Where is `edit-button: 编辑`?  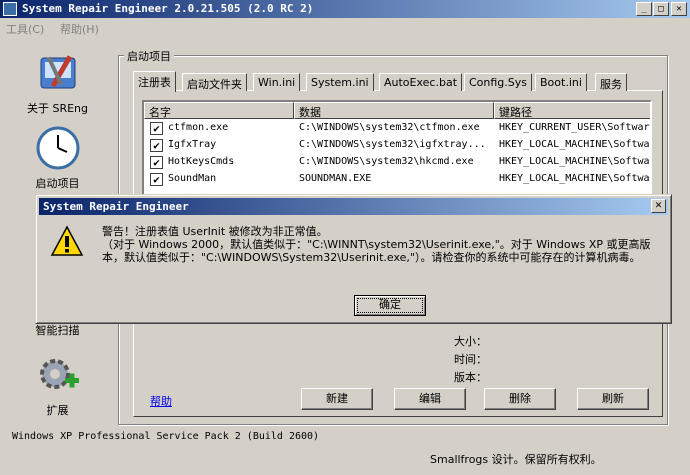
edit-button: 编辑 is located at coordinates (430, 399).